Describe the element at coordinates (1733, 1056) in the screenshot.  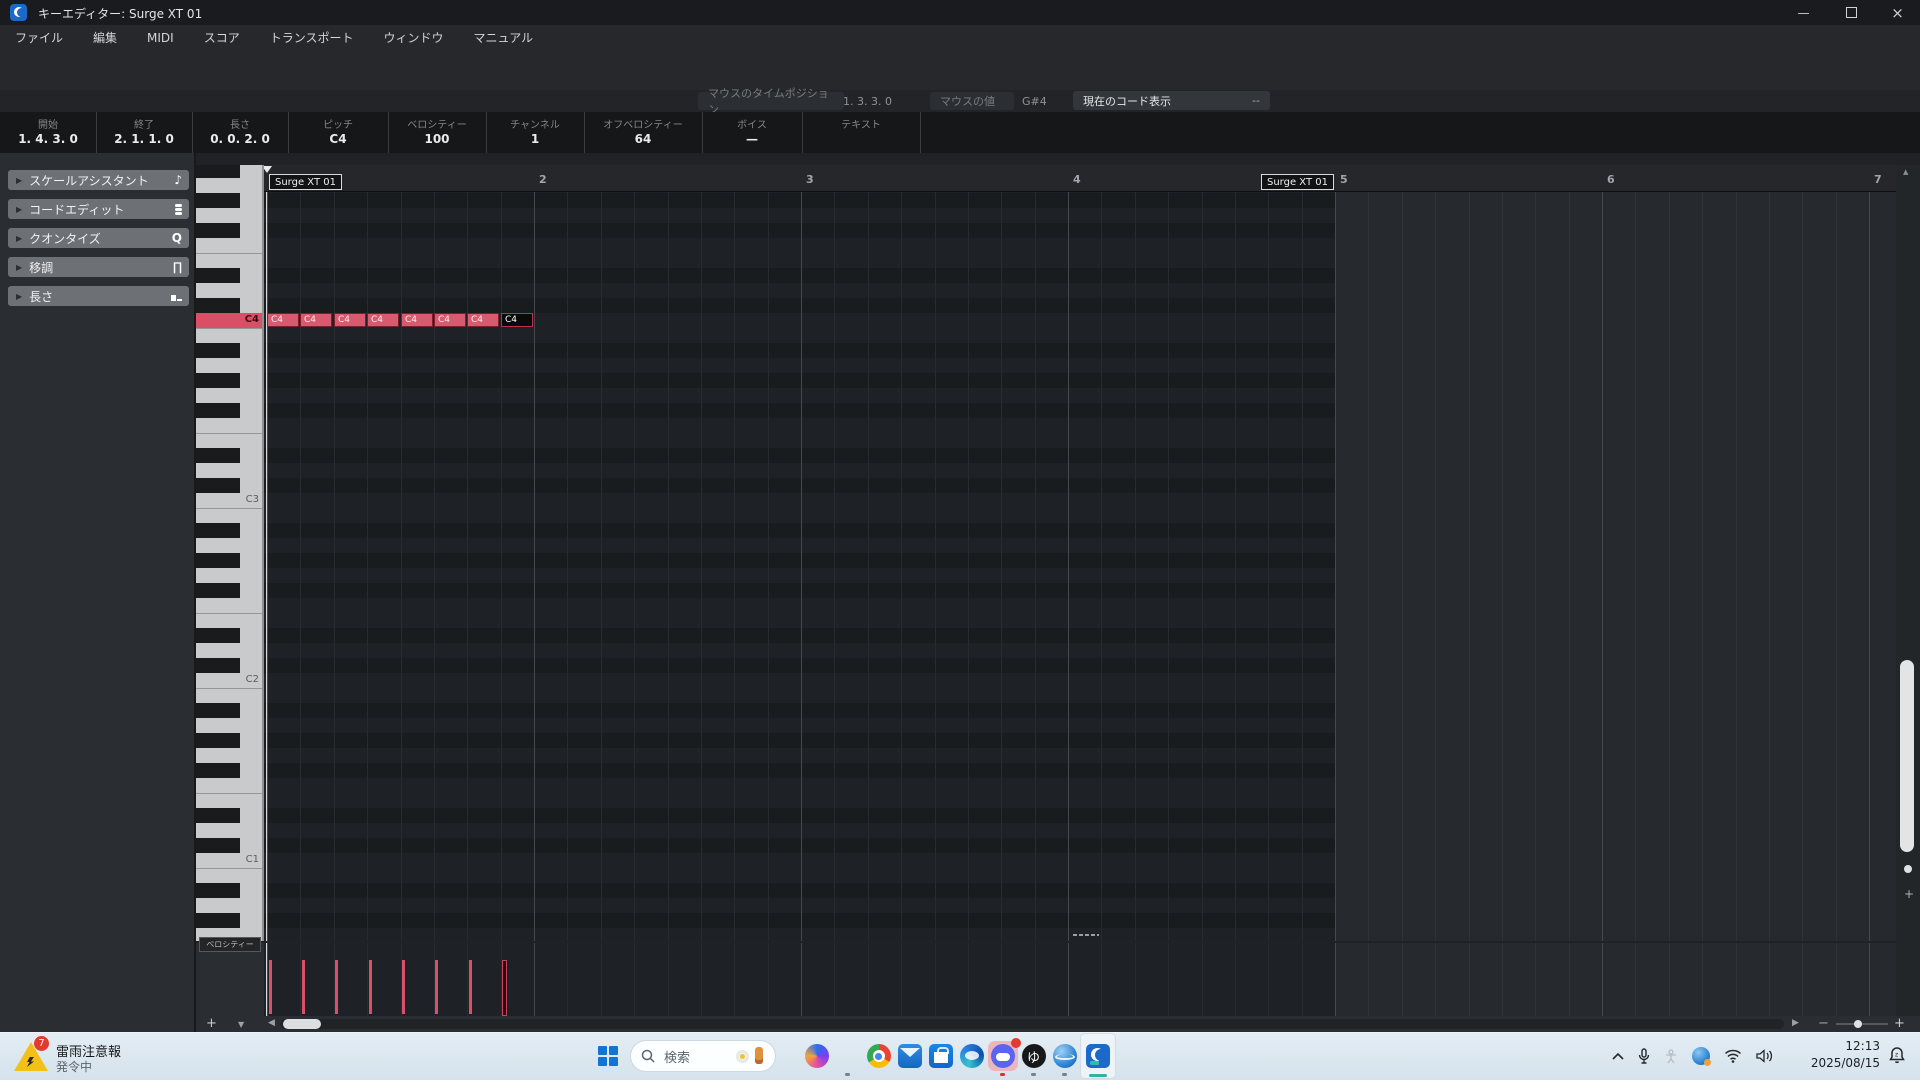
I see `wifi-tray-icon` at that location.